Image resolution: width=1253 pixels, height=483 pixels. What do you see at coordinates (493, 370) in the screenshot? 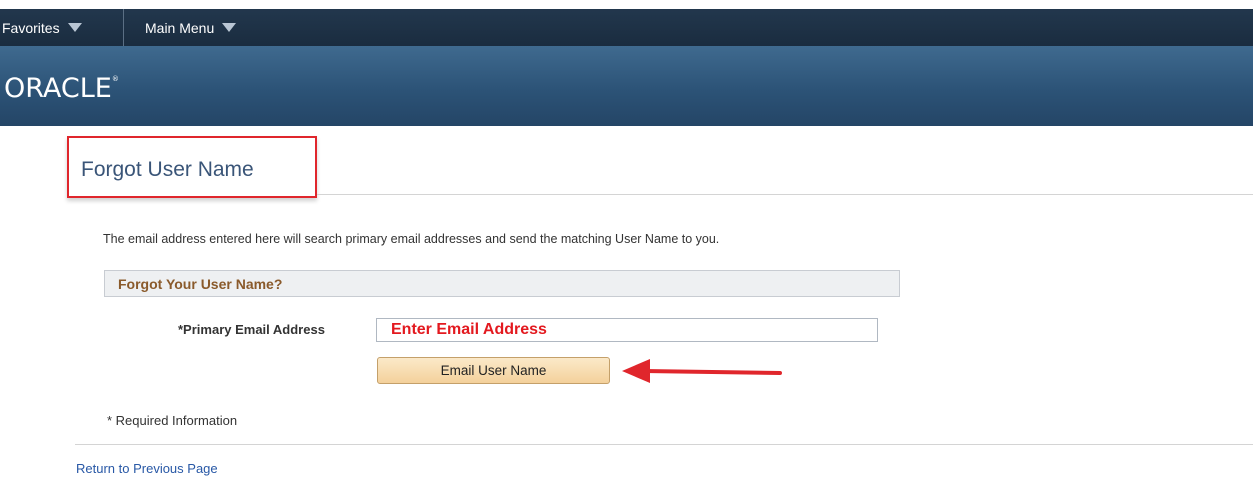
I see `email-user-name-button: Email User Name` at bounding box center [493, 370].